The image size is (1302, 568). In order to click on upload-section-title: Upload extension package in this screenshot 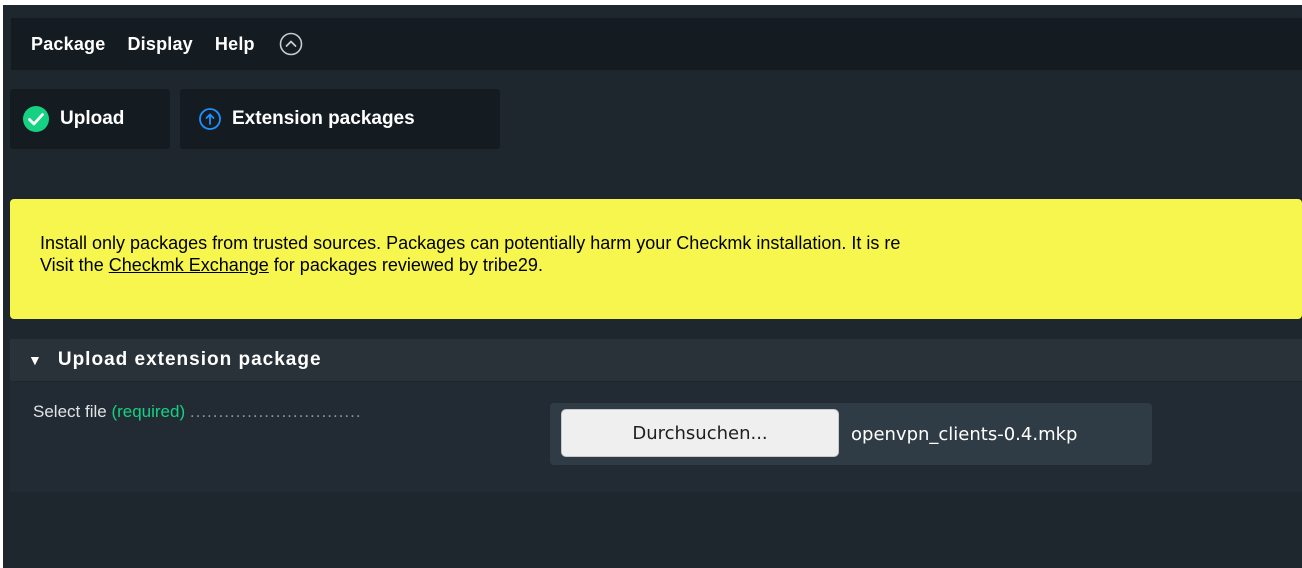, I will do `click(189, 359)`.